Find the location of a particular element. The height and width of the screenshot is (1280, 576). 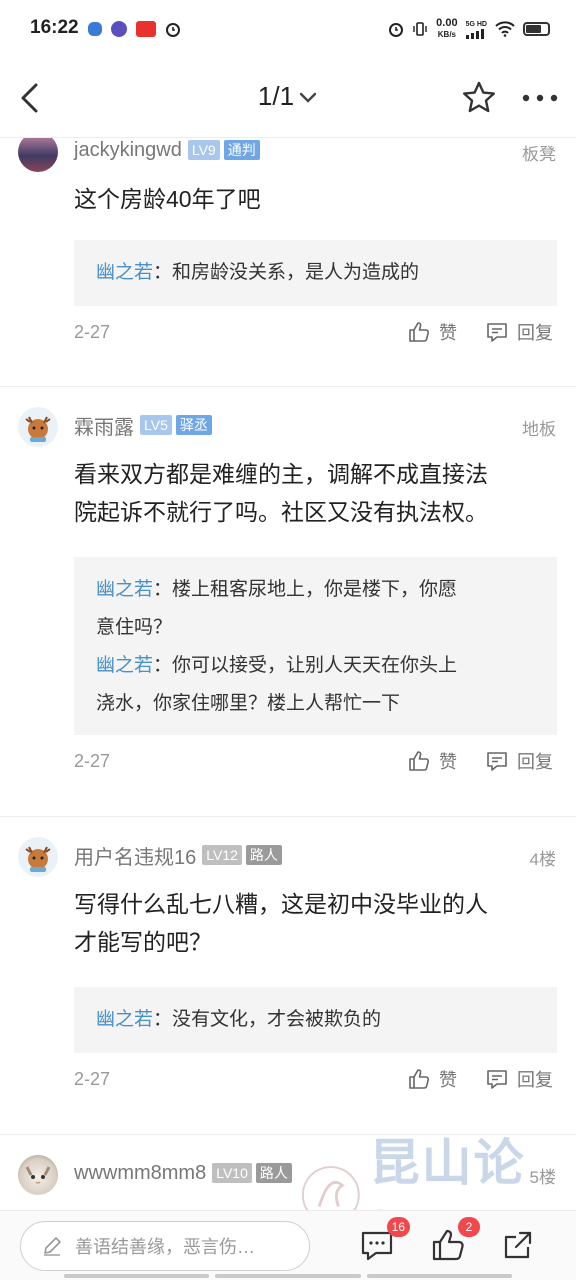

comment-item: wwwmm8mm8 LV10 路人 5楼 is located at coordinates (288, 1172).